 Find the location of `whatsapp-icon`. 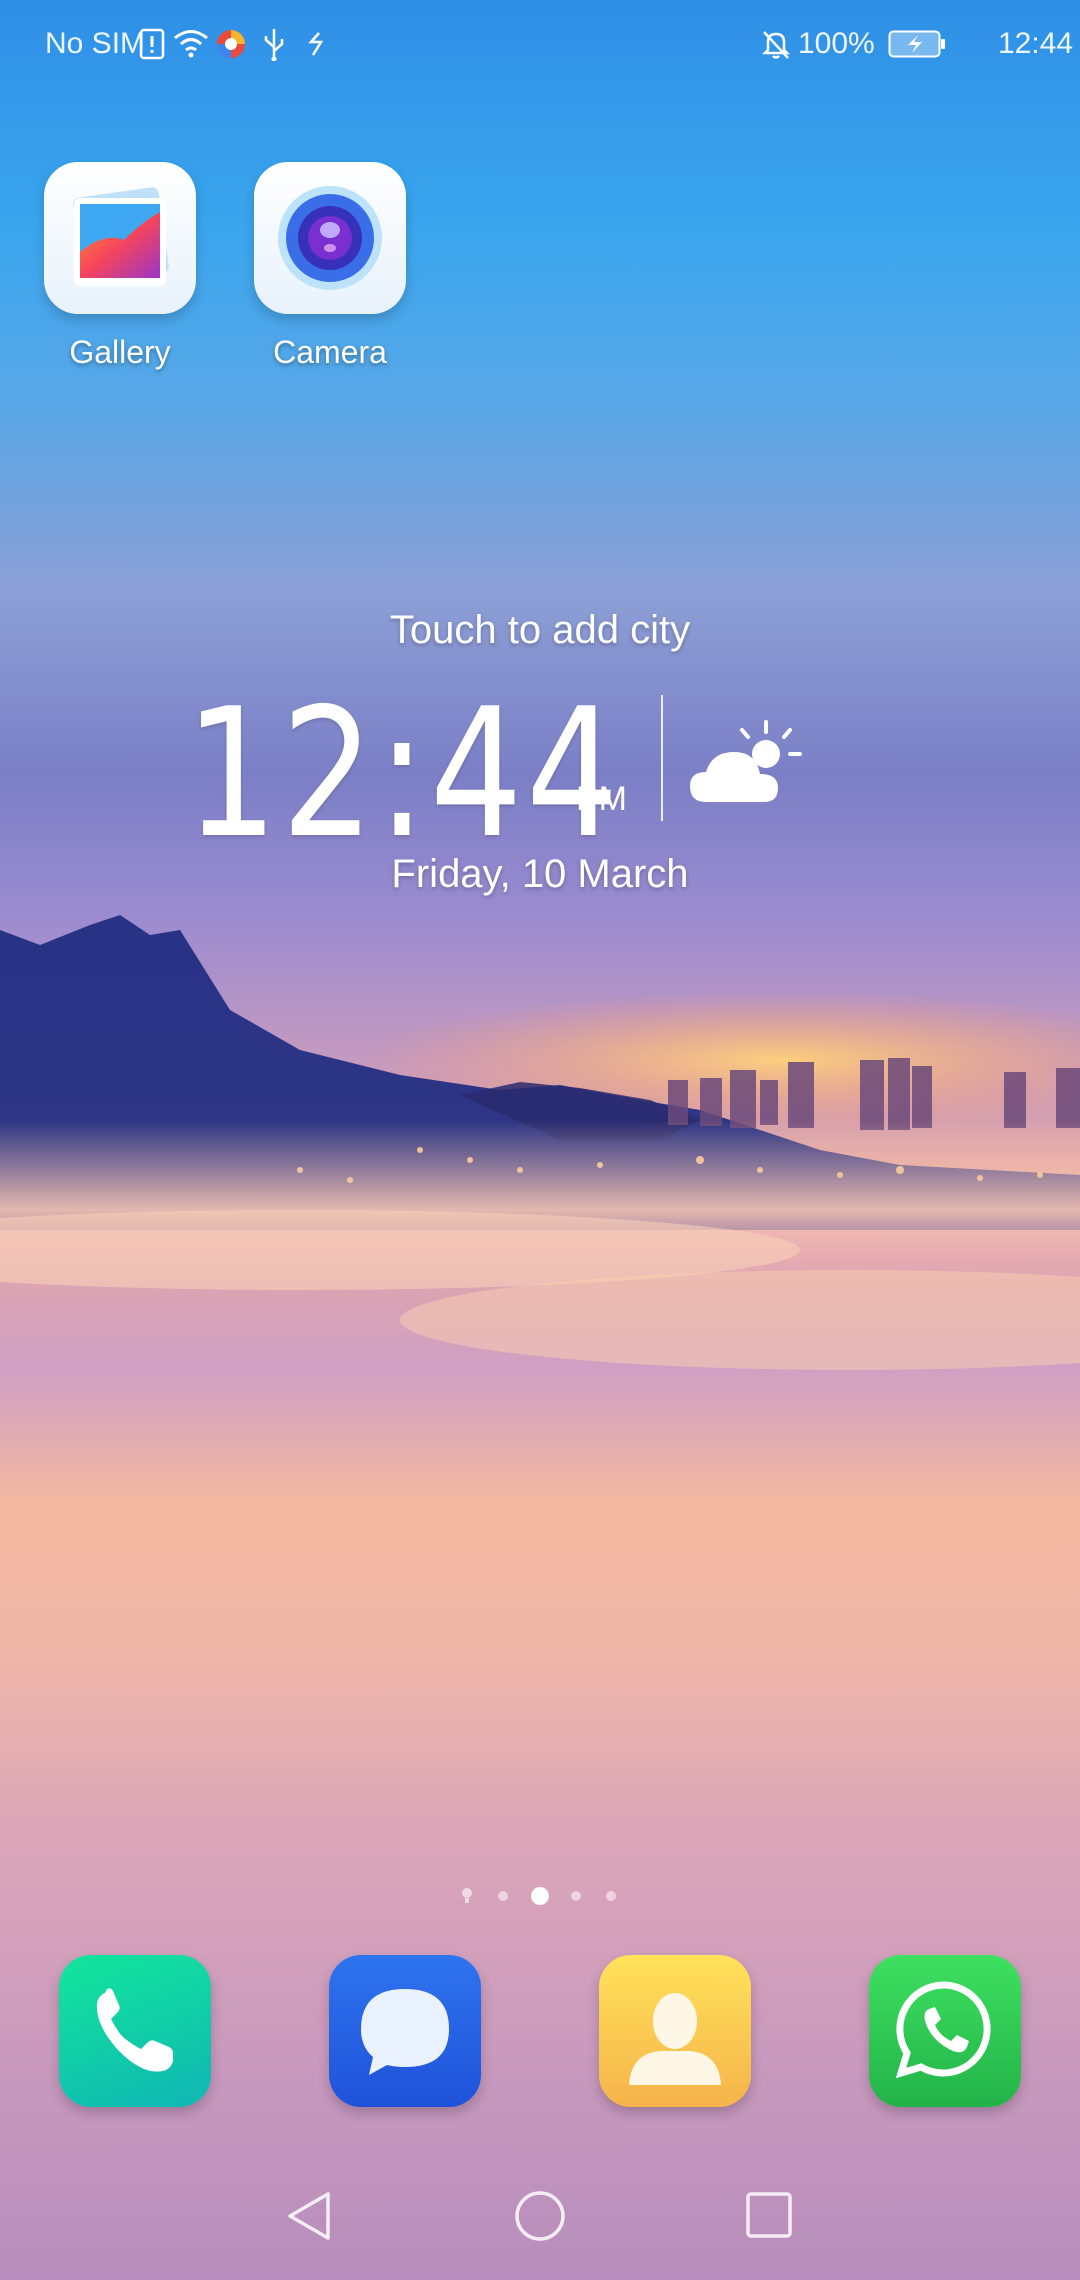

whatsapp-icon is located at coordinates (943, 2030).